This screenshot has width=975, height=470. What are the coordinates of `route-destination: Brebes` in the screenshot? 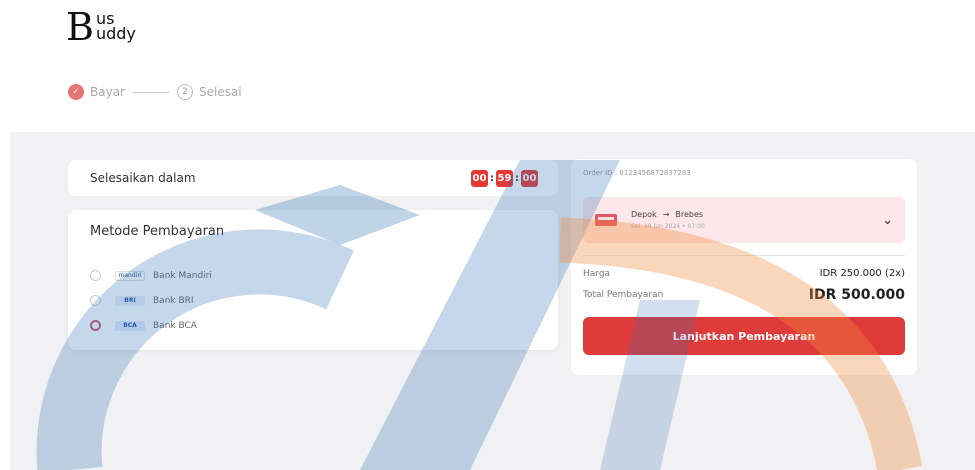 It's located at (689, 214).